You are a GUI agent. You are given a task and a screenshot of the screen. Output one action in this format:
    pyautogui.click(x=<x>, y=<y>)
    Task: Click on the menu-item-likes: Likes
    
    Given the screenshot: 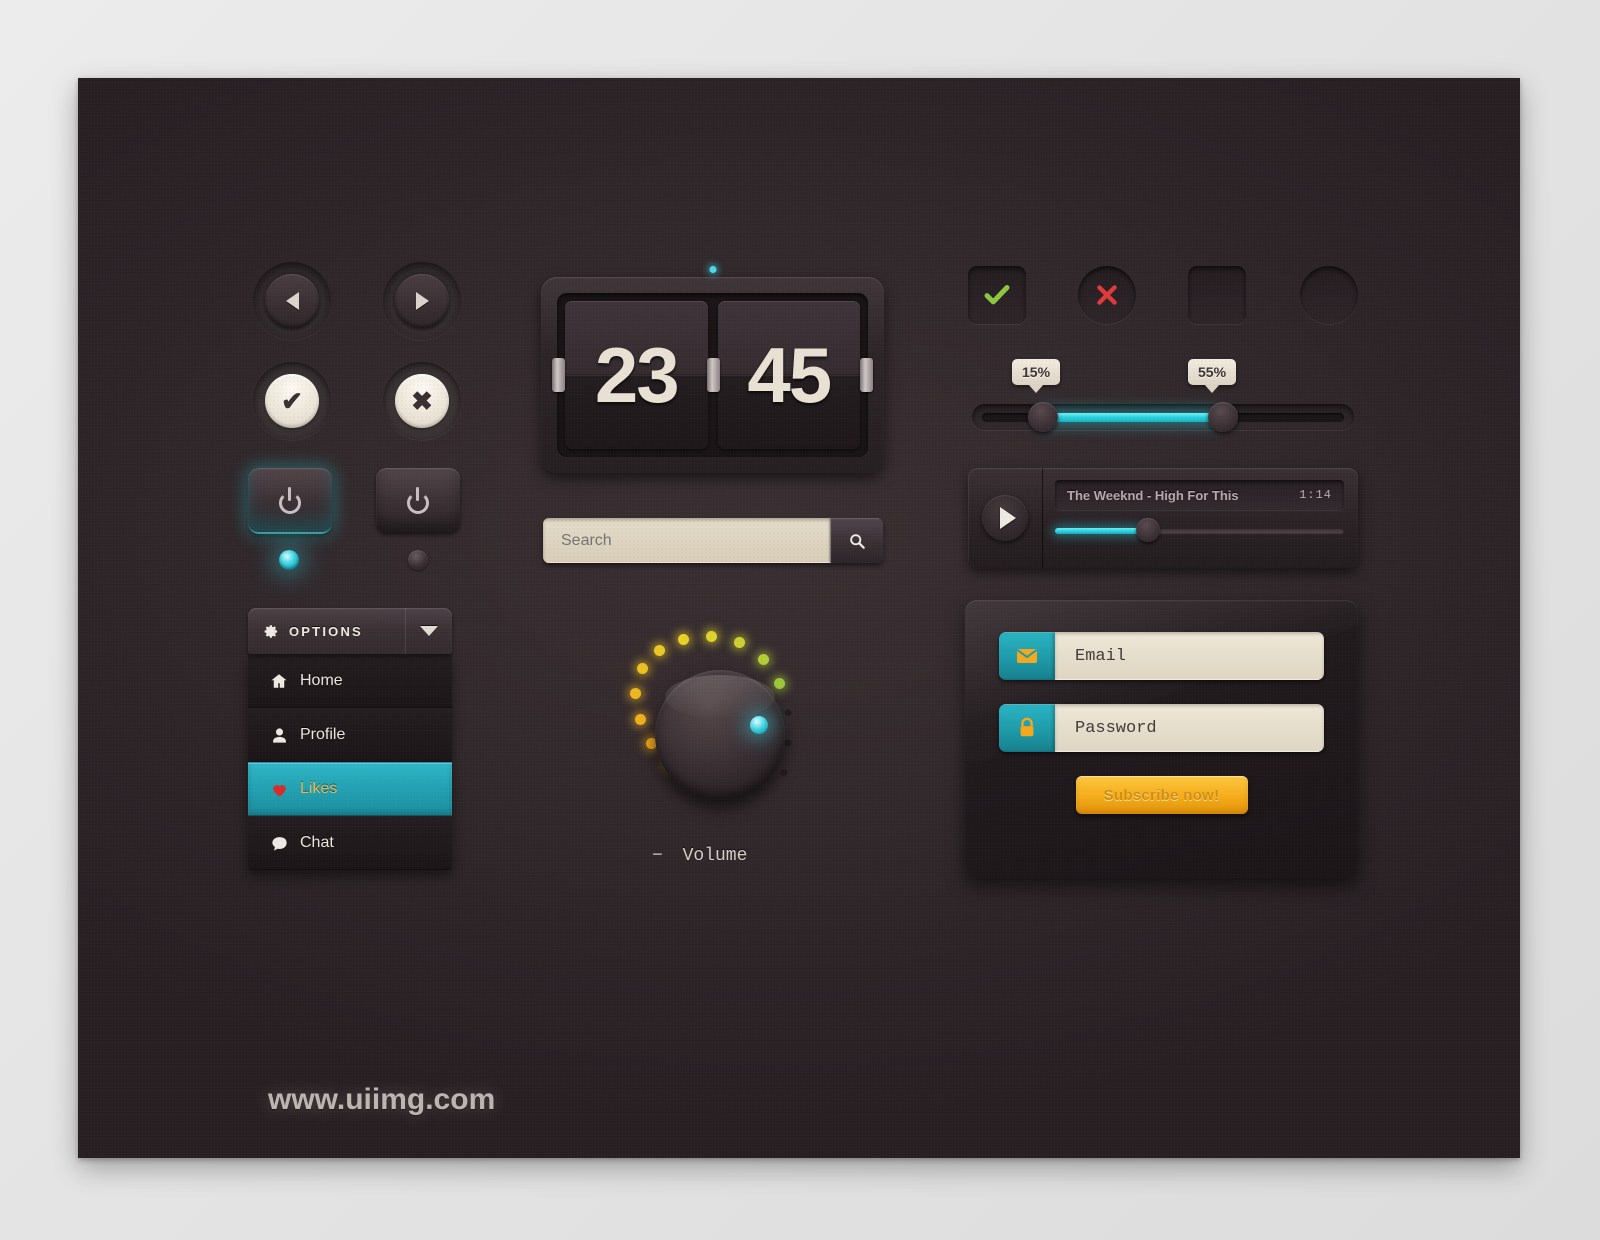 What is the action you would take?
    pyautogui.click(x=350, y=789)
    